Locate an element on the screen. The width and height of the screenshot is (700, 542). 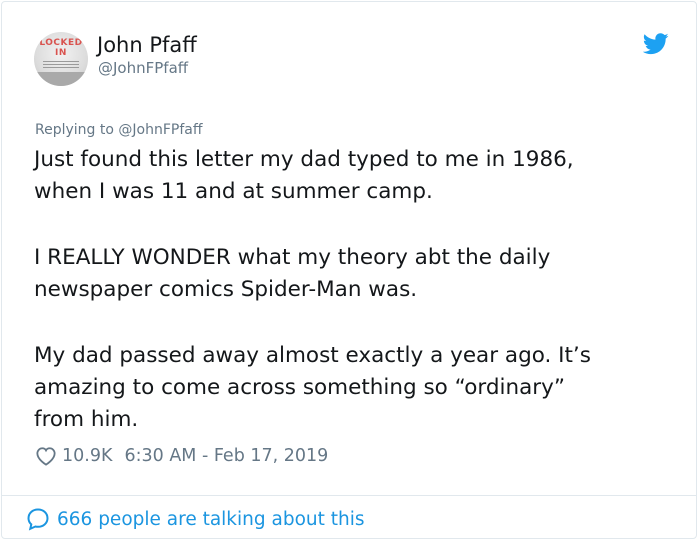
timestamp: 6:30 AM - Feb 17, 2019 is located at coordinates (226, 456).